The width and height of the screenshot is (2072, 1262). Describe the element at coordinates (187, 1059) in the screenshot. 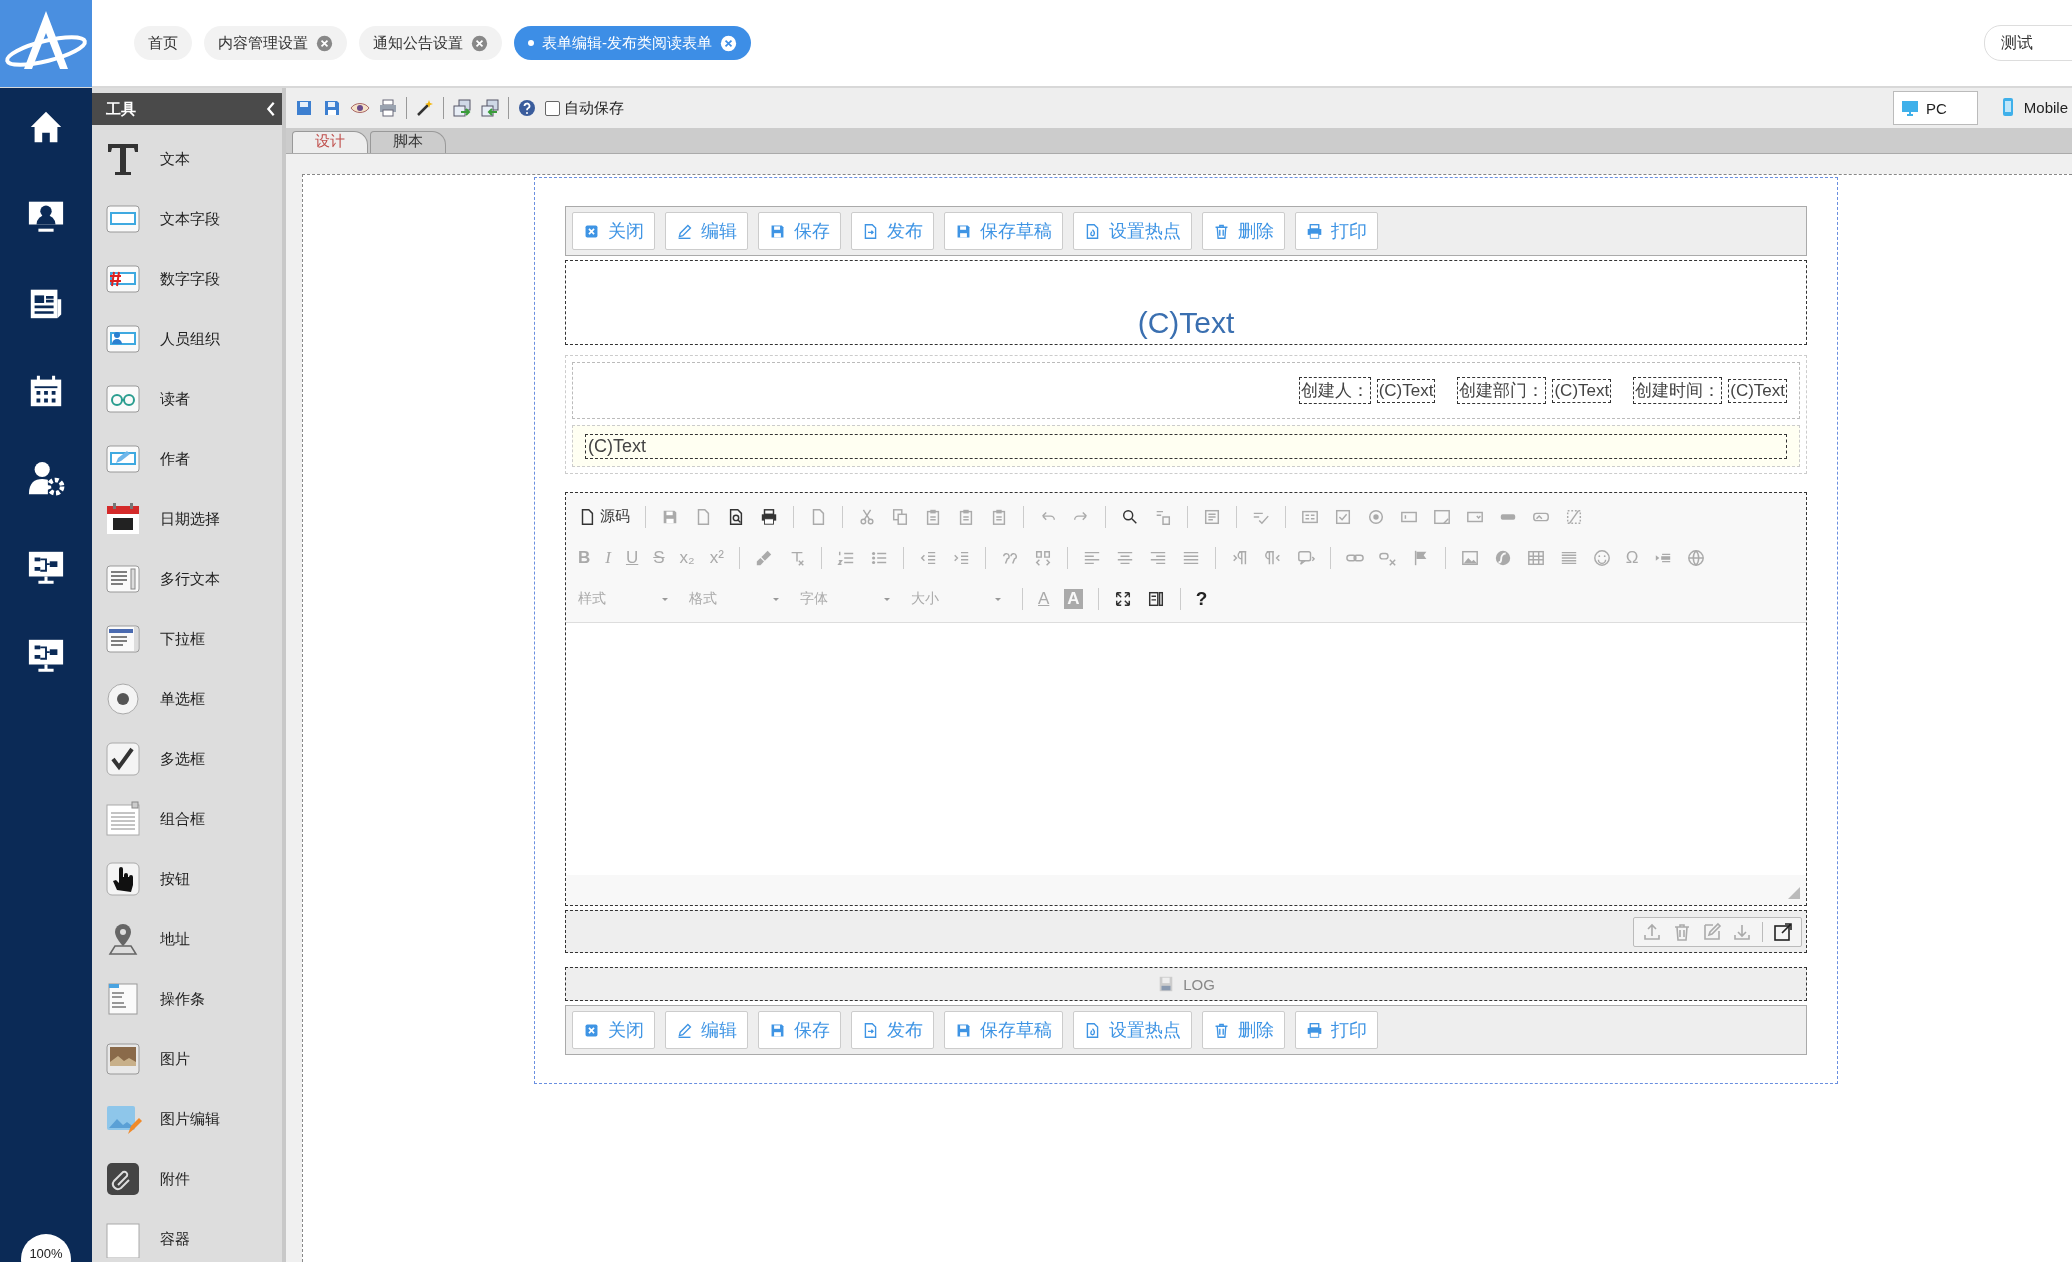

I see `tool-item: 图片` at that location.